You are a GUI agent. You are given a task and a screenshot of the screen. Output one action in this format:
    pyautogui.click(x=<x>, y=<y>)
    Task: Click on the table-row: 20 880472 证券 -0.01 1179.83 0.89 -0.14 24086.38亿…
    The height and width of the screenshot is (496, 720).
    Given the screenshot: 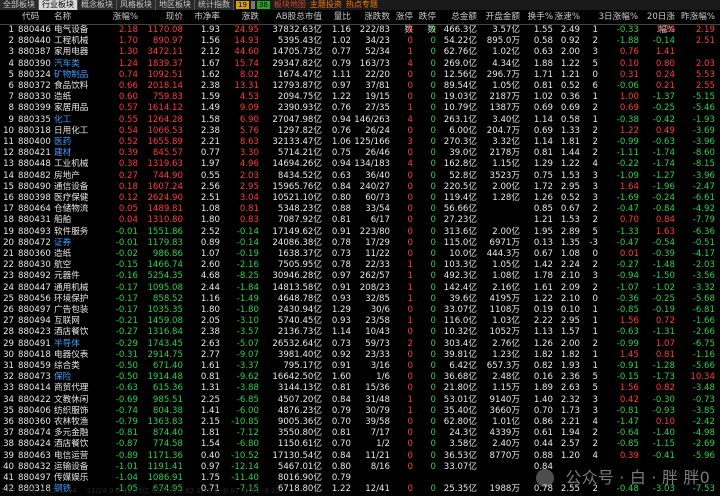 What is the action you would take?
    pyautogui.click(x=360, y=243)
    